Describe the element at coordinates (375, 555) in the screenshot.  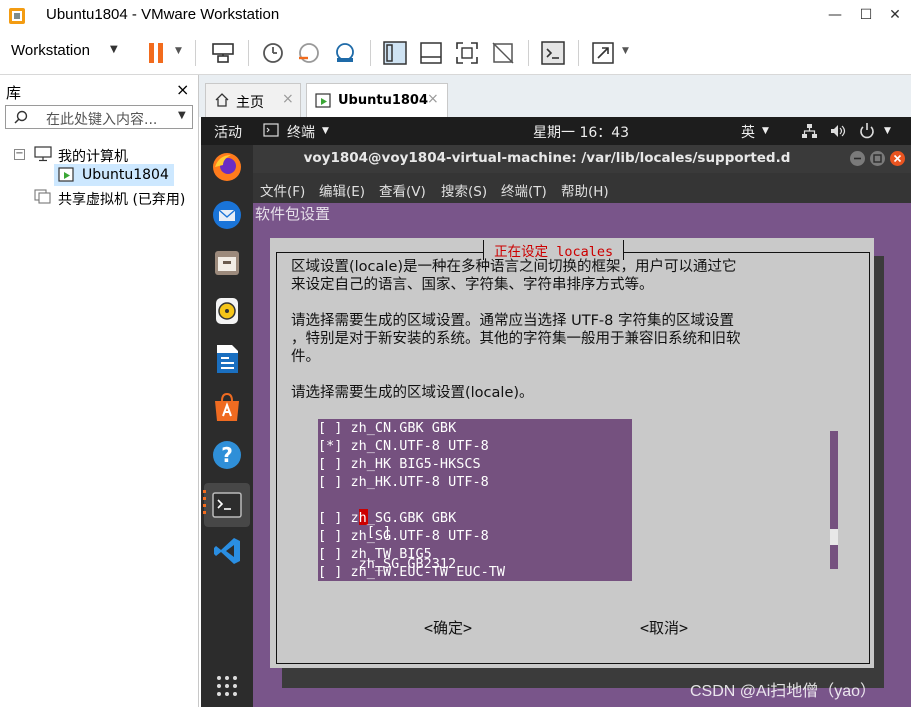
I see `locale-item: [ ] zh_TW BIG5` at that location.